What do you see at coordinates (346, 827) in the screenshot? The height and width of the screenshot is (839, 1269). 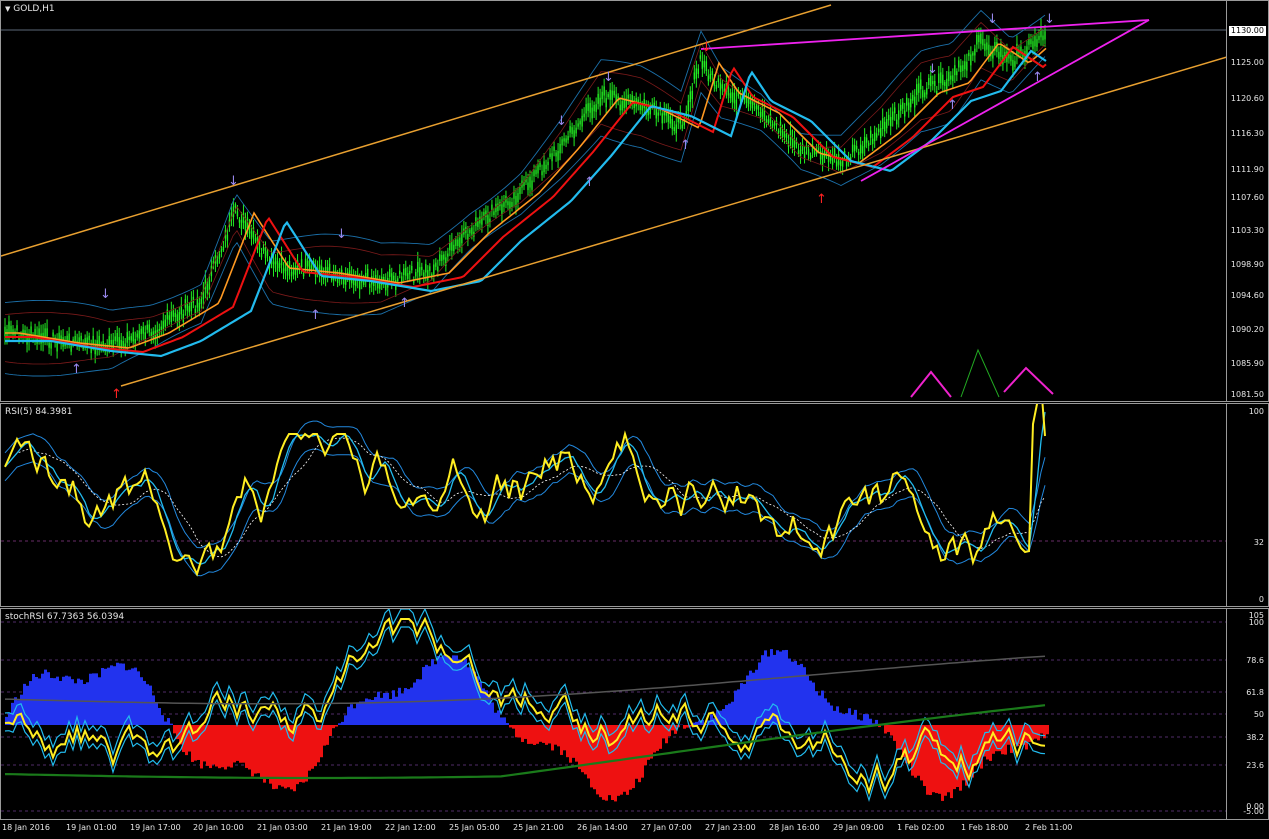 I see `time-tick: 21 Jan 19:00` at bounding box center [346, 827].